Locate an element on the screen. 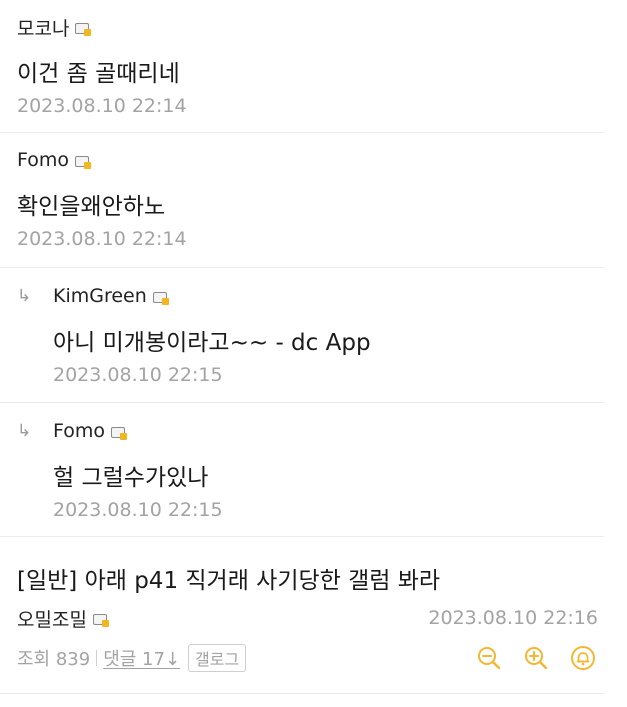 This screenshot has height=707, width=627. post-meta: 조회 839 댓글 17↓ 갤로그 is located at coordinates (132, 658).